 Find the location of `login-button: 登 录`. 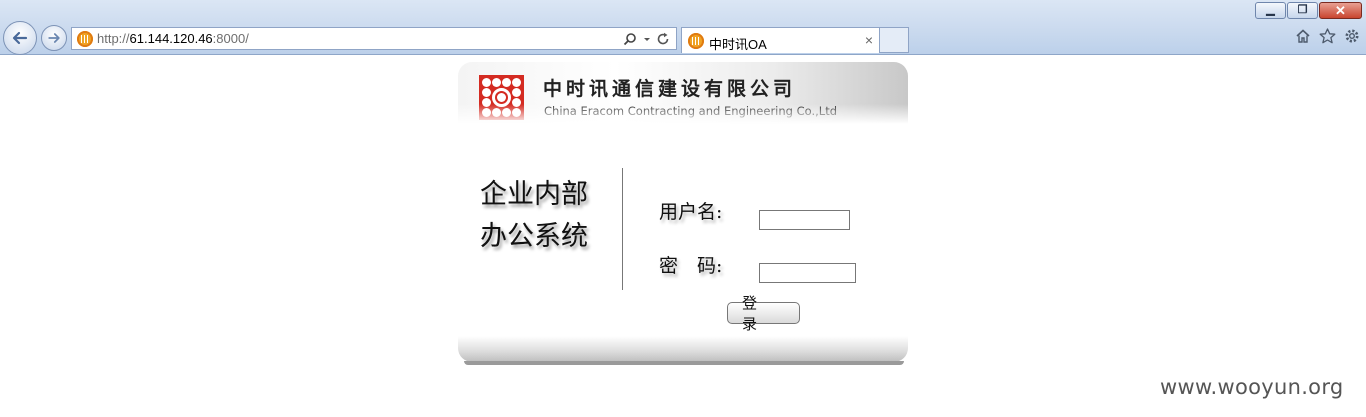

login-button: 登 录 is located at coordinates (763, 313).